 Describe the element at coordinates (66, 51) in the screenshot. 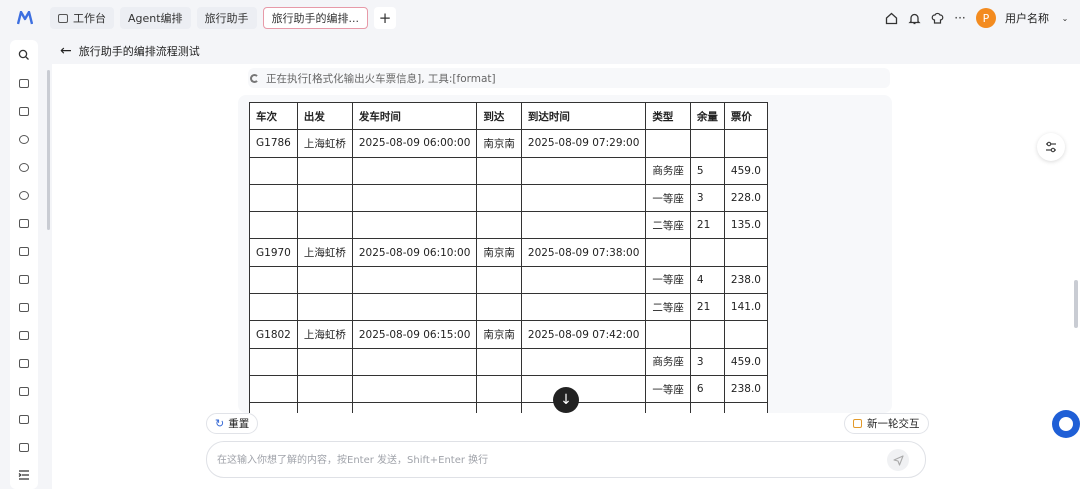

I see `back-arrow-icon: ←` at that location.